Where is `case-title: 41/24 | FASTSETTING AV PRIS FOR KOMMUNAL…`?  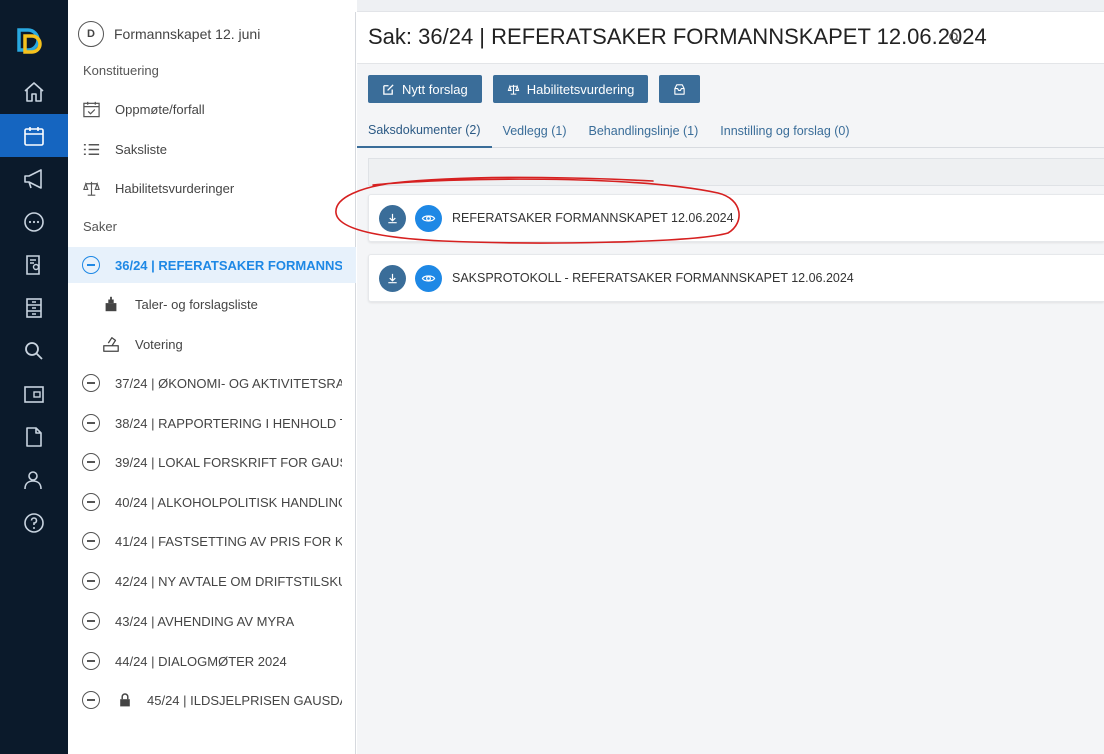 case-title: 41/24 | FASTSETTING AV PRIS FOR KOMMUNAL… is located at coordinates (228, 541).